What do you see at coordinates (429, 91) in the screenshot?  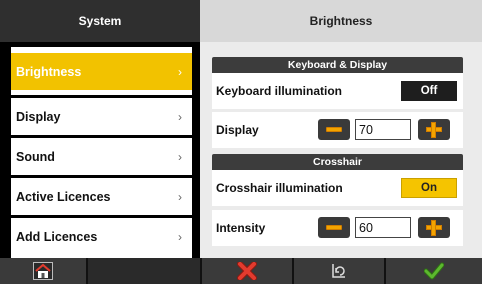 I see `keyboard-illumination-toggle: Off` at bounding box center [429, 91].